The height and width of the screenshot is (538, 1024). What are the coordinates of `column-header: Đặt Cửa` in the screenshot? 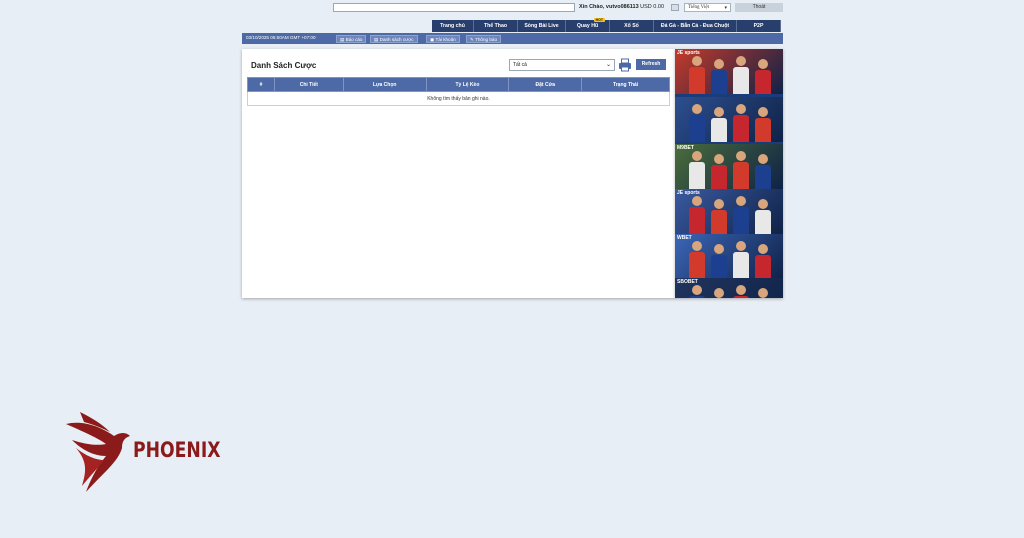 It's located at (545, 84).